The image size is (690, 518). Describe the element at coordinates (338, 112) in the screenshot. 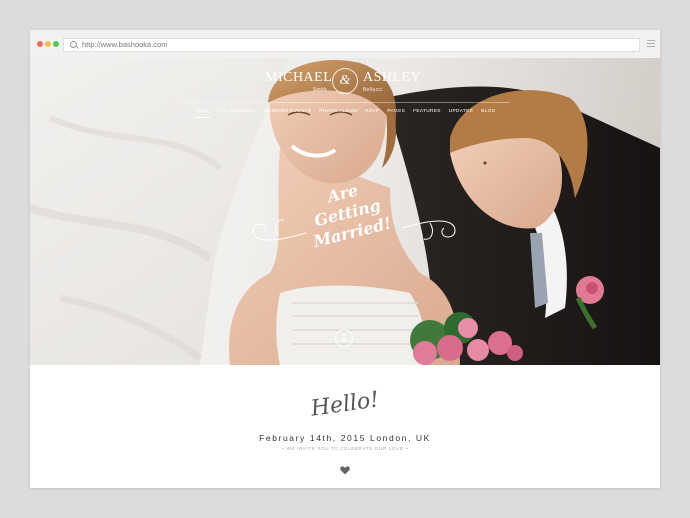

I see `nav-item-photo-album: PHOTO ALBUM` at that location.